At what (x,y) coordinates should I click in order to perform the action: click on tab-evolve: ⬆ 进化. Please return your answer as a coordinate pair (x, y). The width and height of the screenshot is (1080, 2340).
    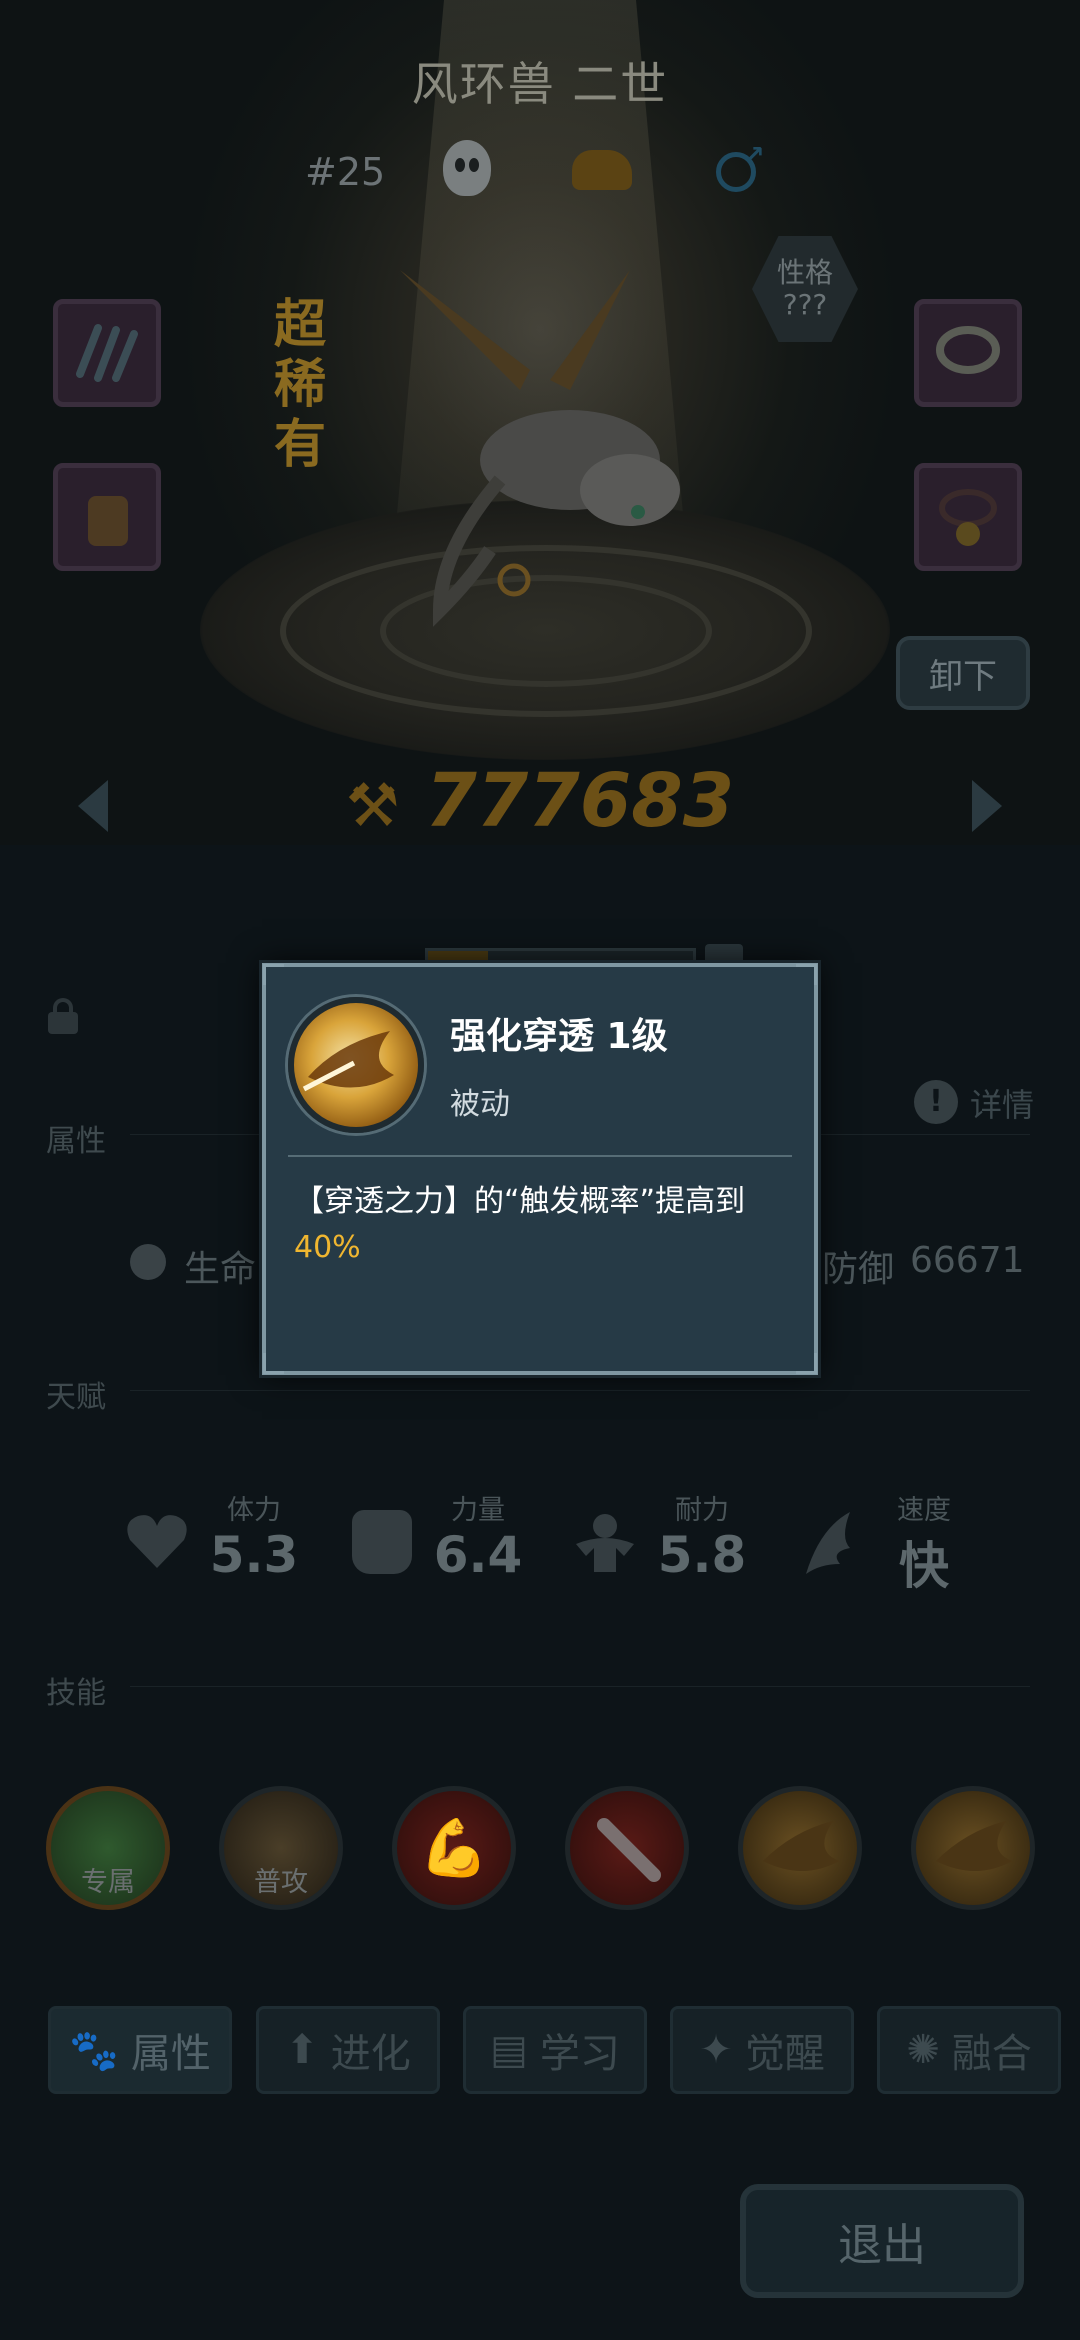
    Looking at the image, I should click on (348, 2050).